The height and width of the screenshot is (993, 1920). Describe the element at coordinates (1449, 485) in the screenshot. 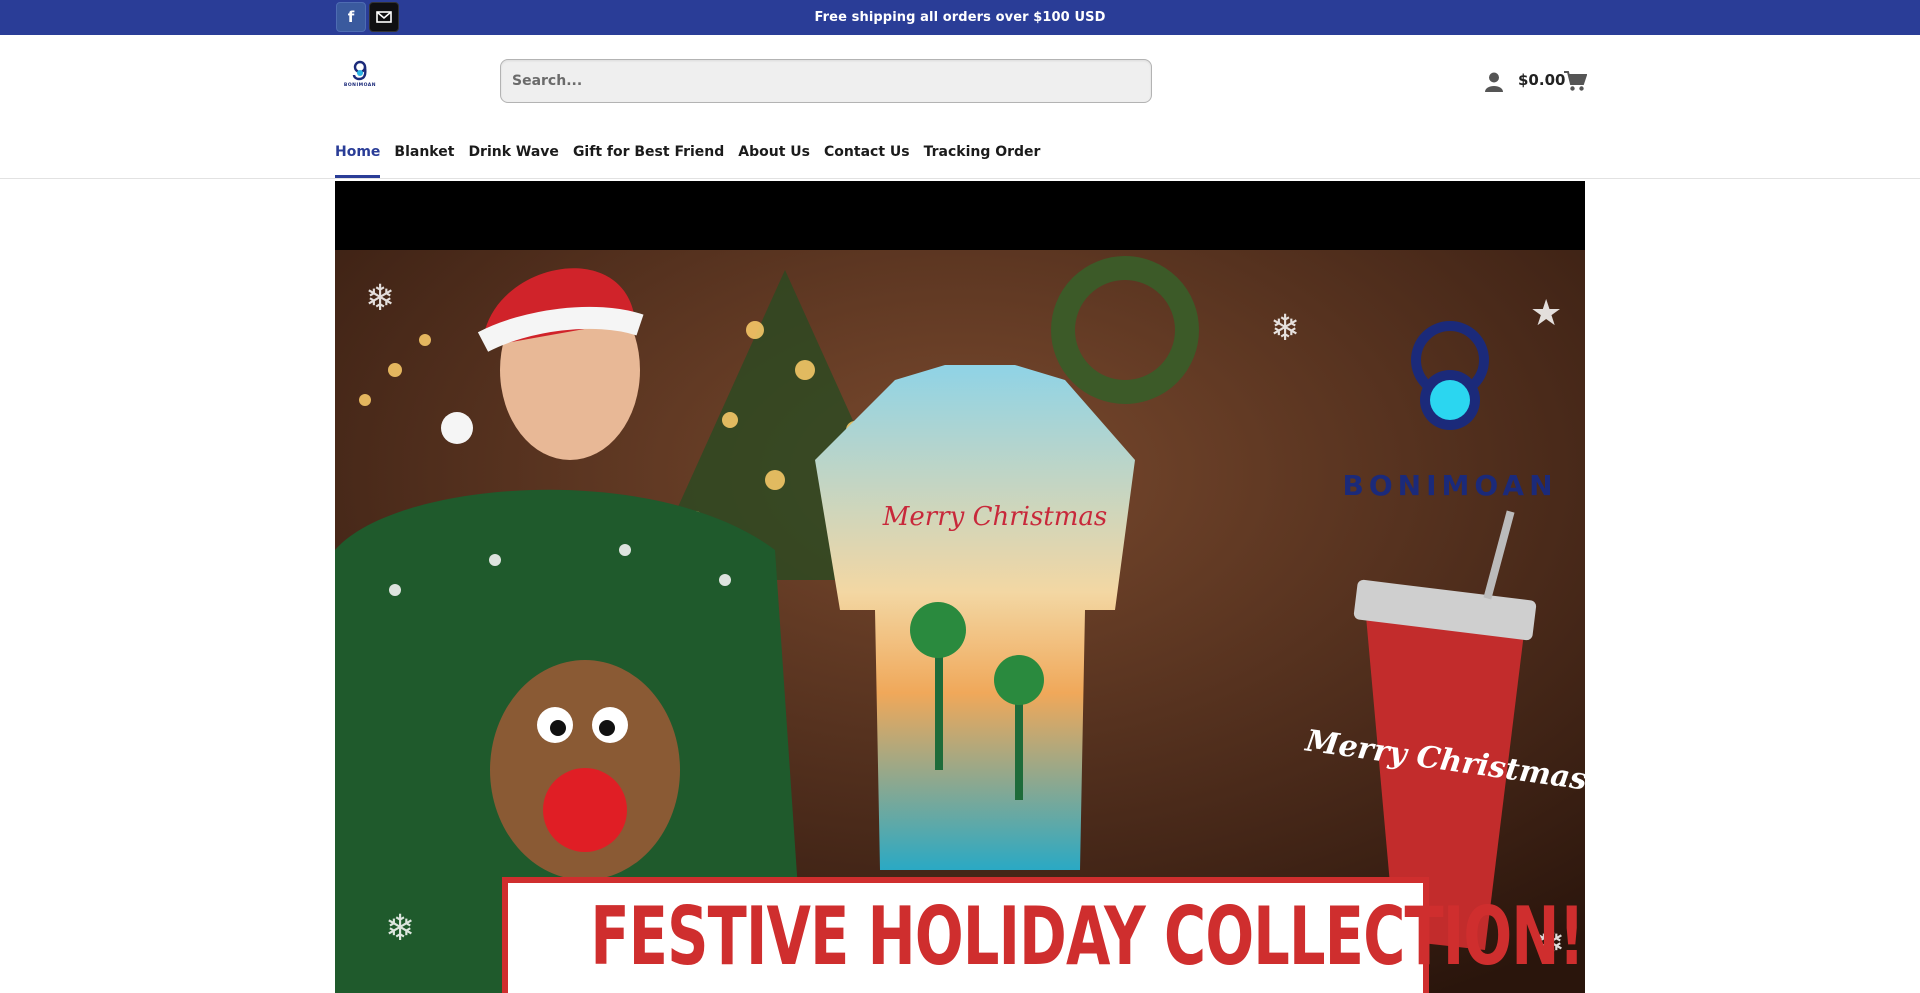

I see `svg-text: BONIMOAN` at that location.